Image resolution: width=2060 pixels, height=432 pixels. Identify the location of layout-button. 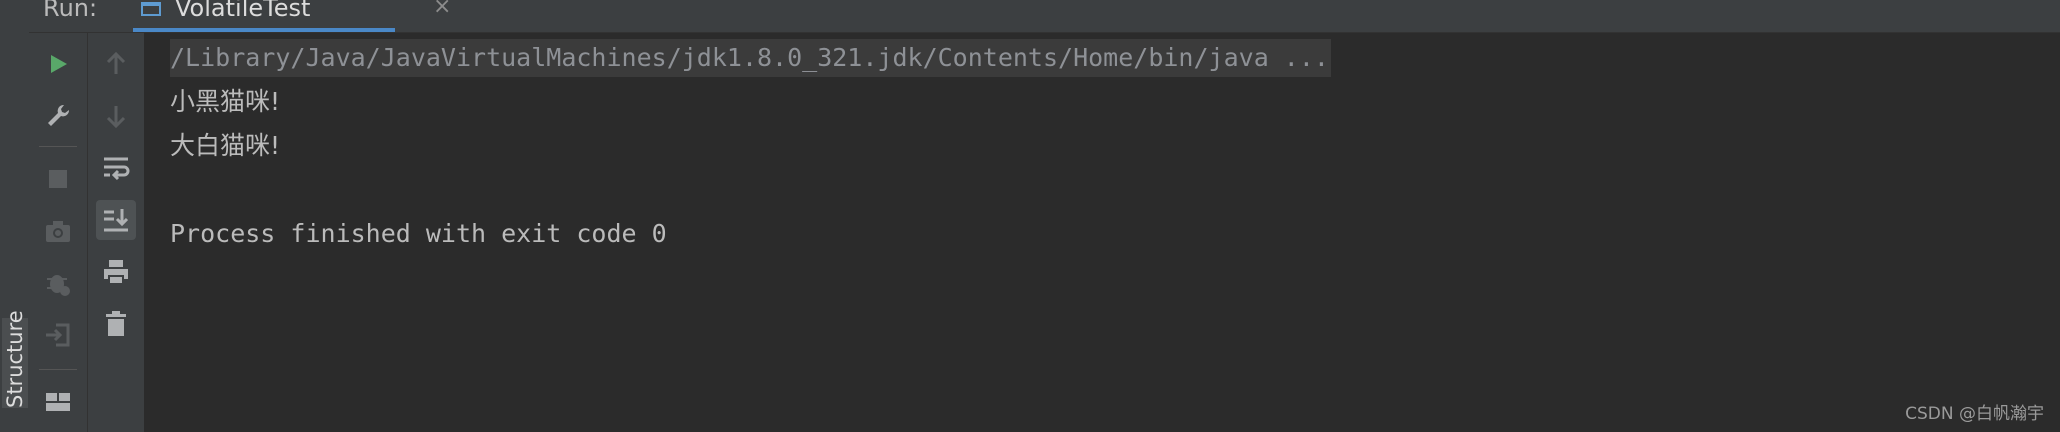
(58, 402).